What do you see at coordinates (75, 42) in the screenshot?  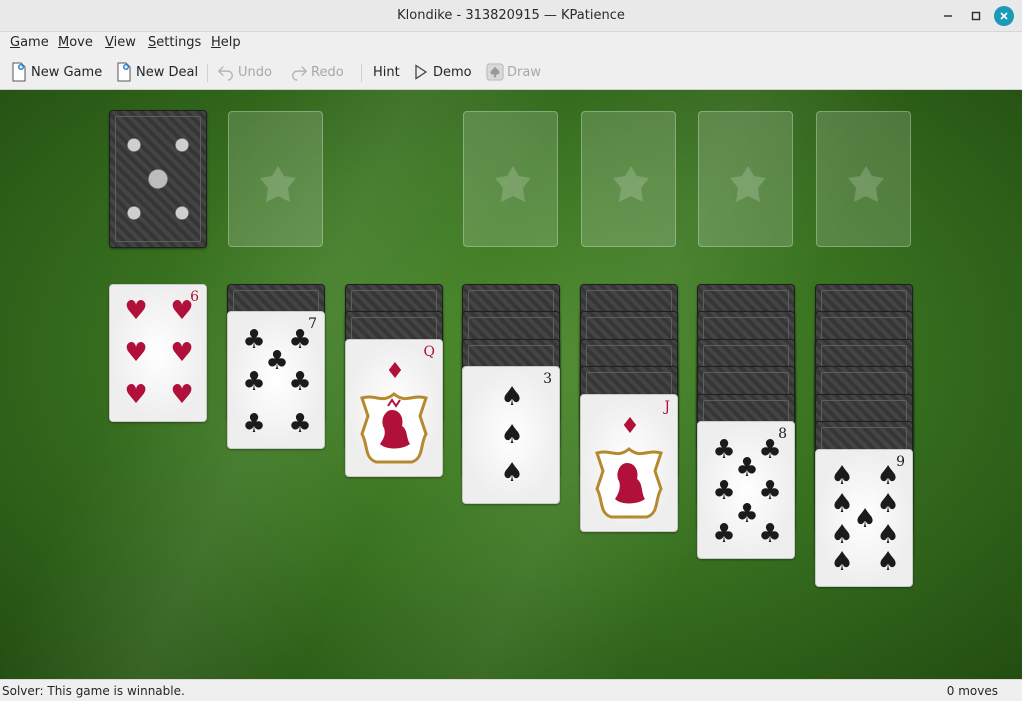 I see `menu-move: Move` at bounding box center [75, 42].